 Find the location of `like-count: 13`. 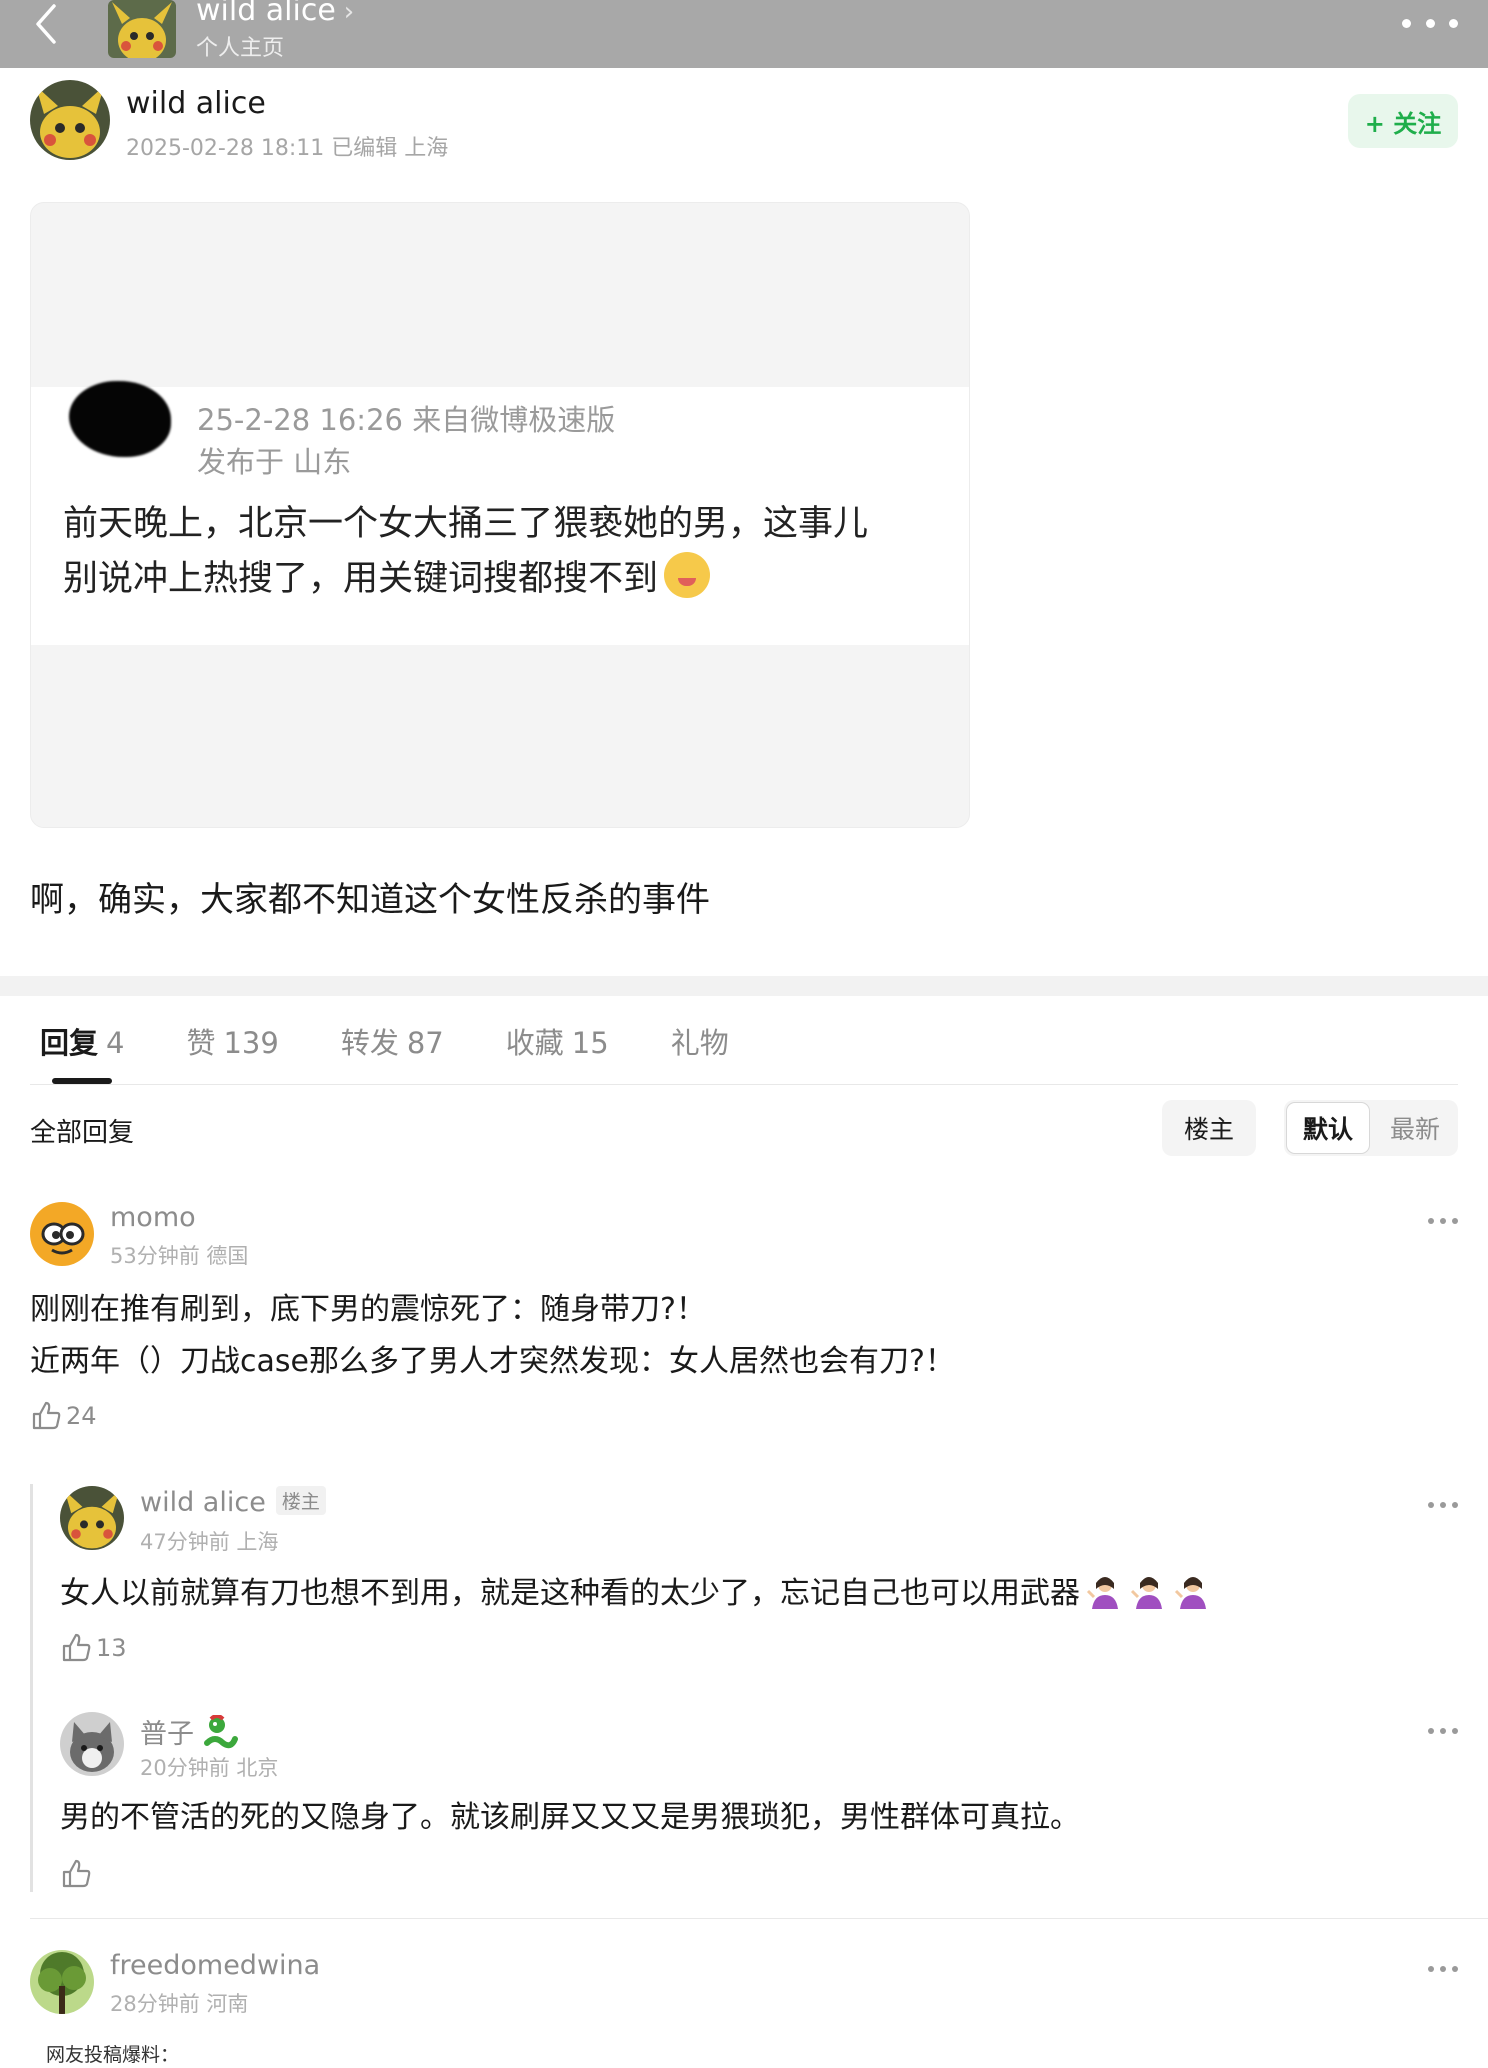

like-count: 13 is located at coordinates (111, 1648).